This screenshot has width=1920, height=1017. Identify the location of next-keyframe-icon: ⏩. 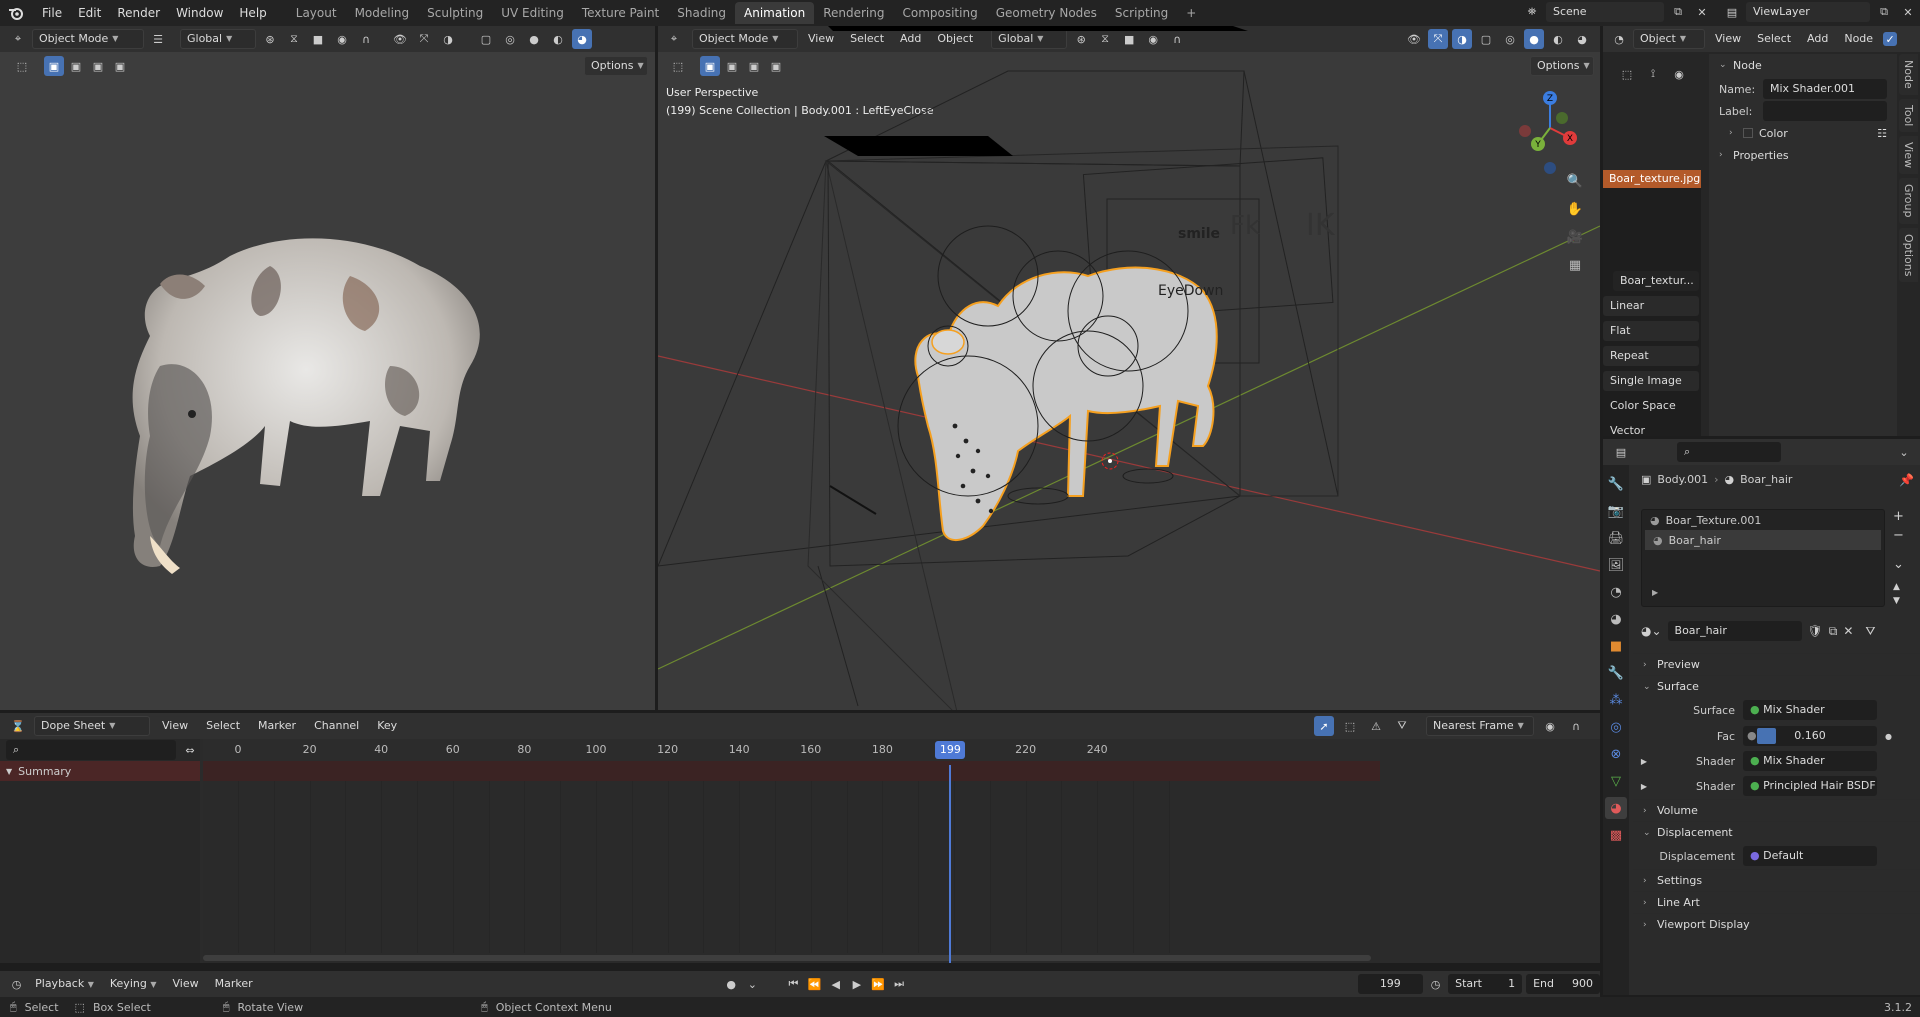
(877, 984).